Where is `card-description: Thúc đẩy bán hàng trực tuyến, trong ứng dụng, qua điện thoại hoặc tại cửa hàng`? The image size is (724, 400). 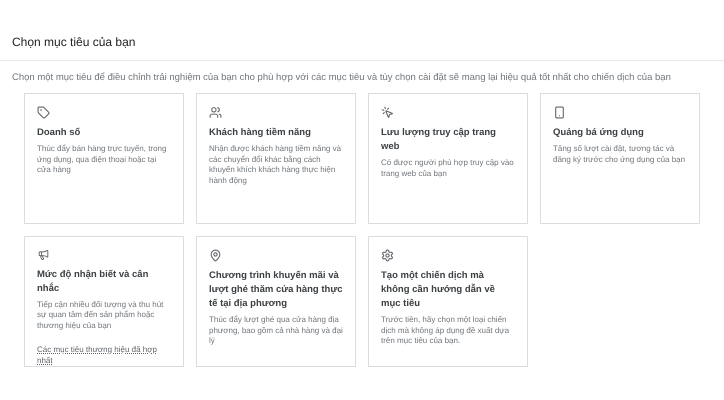
card-description: Thúc đẩy bán hàng trực tuyến, trong ứng dụng, qua điện thoại hoặc tại cửa hàng is located at coordinates (102, 160).